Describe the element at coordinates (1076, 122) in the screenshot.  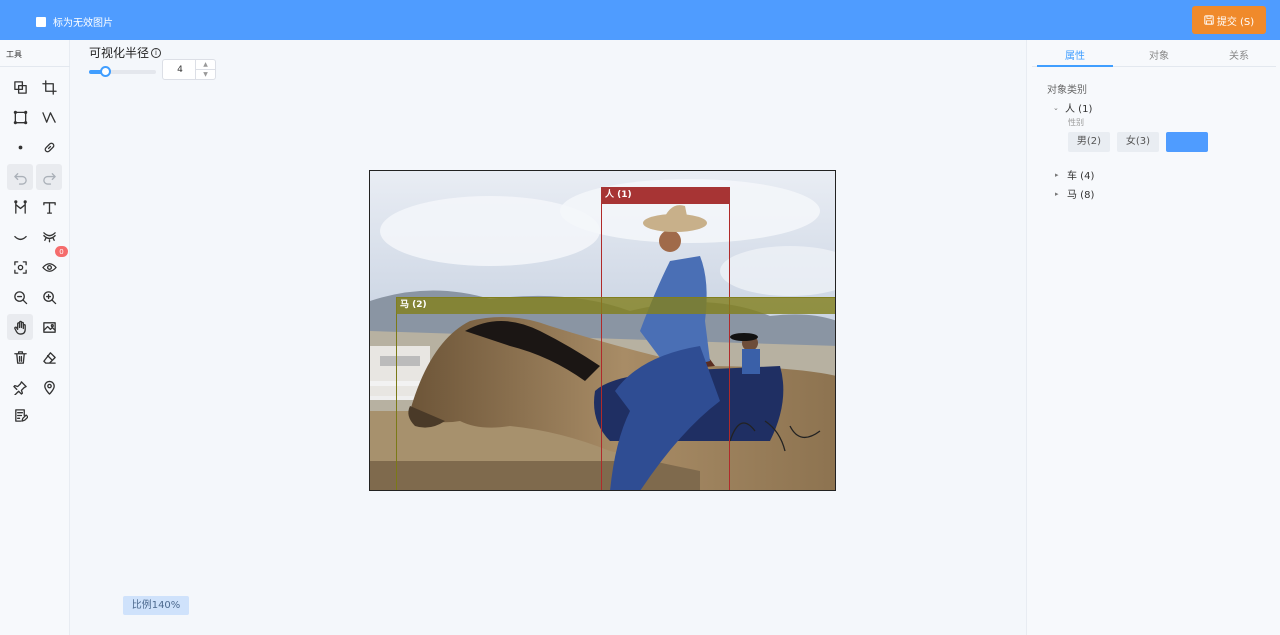
I see `gender-attribute-label: 性别` at that location.